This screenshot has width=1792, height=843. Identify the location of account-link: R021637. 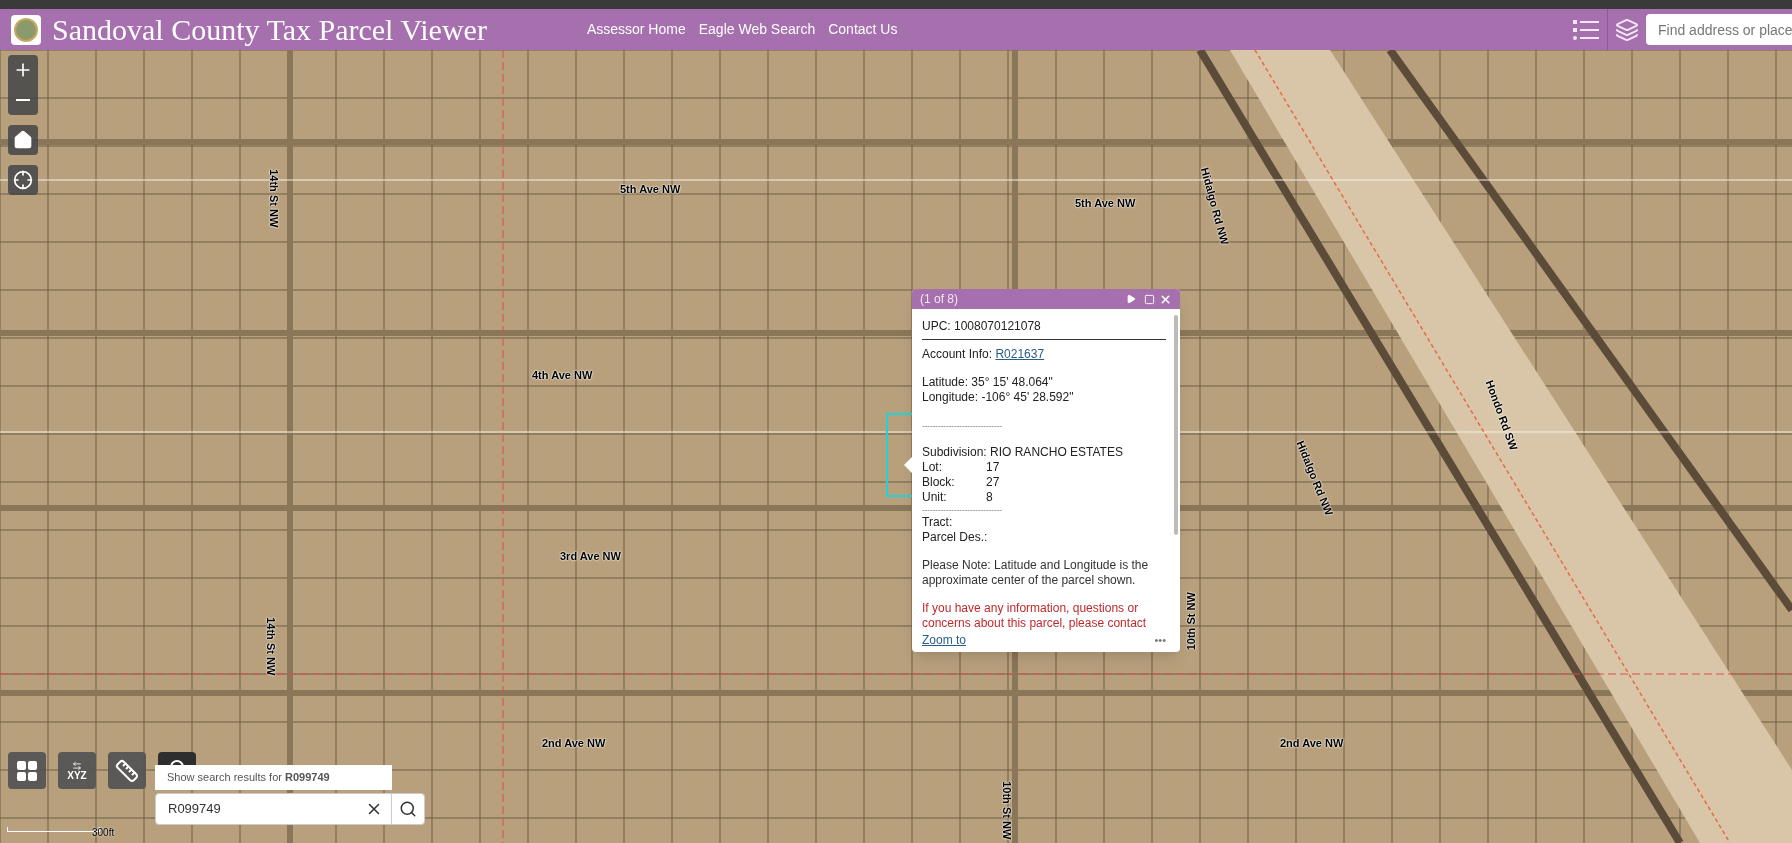
(1020, 354).